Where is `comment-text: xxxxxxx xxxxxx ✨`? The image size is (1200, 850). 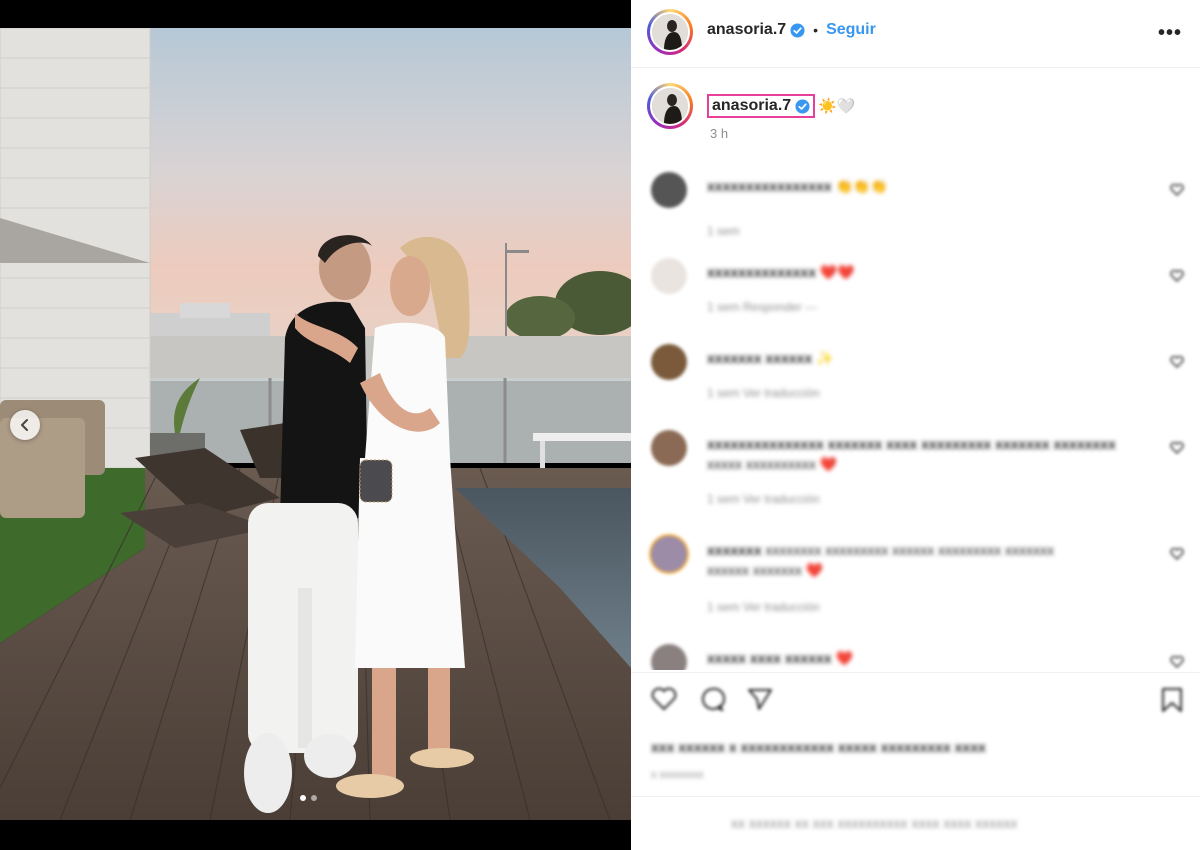 comment-text: xxxxxxx xxxxxx ✨ is located at coordinates (770, 358).